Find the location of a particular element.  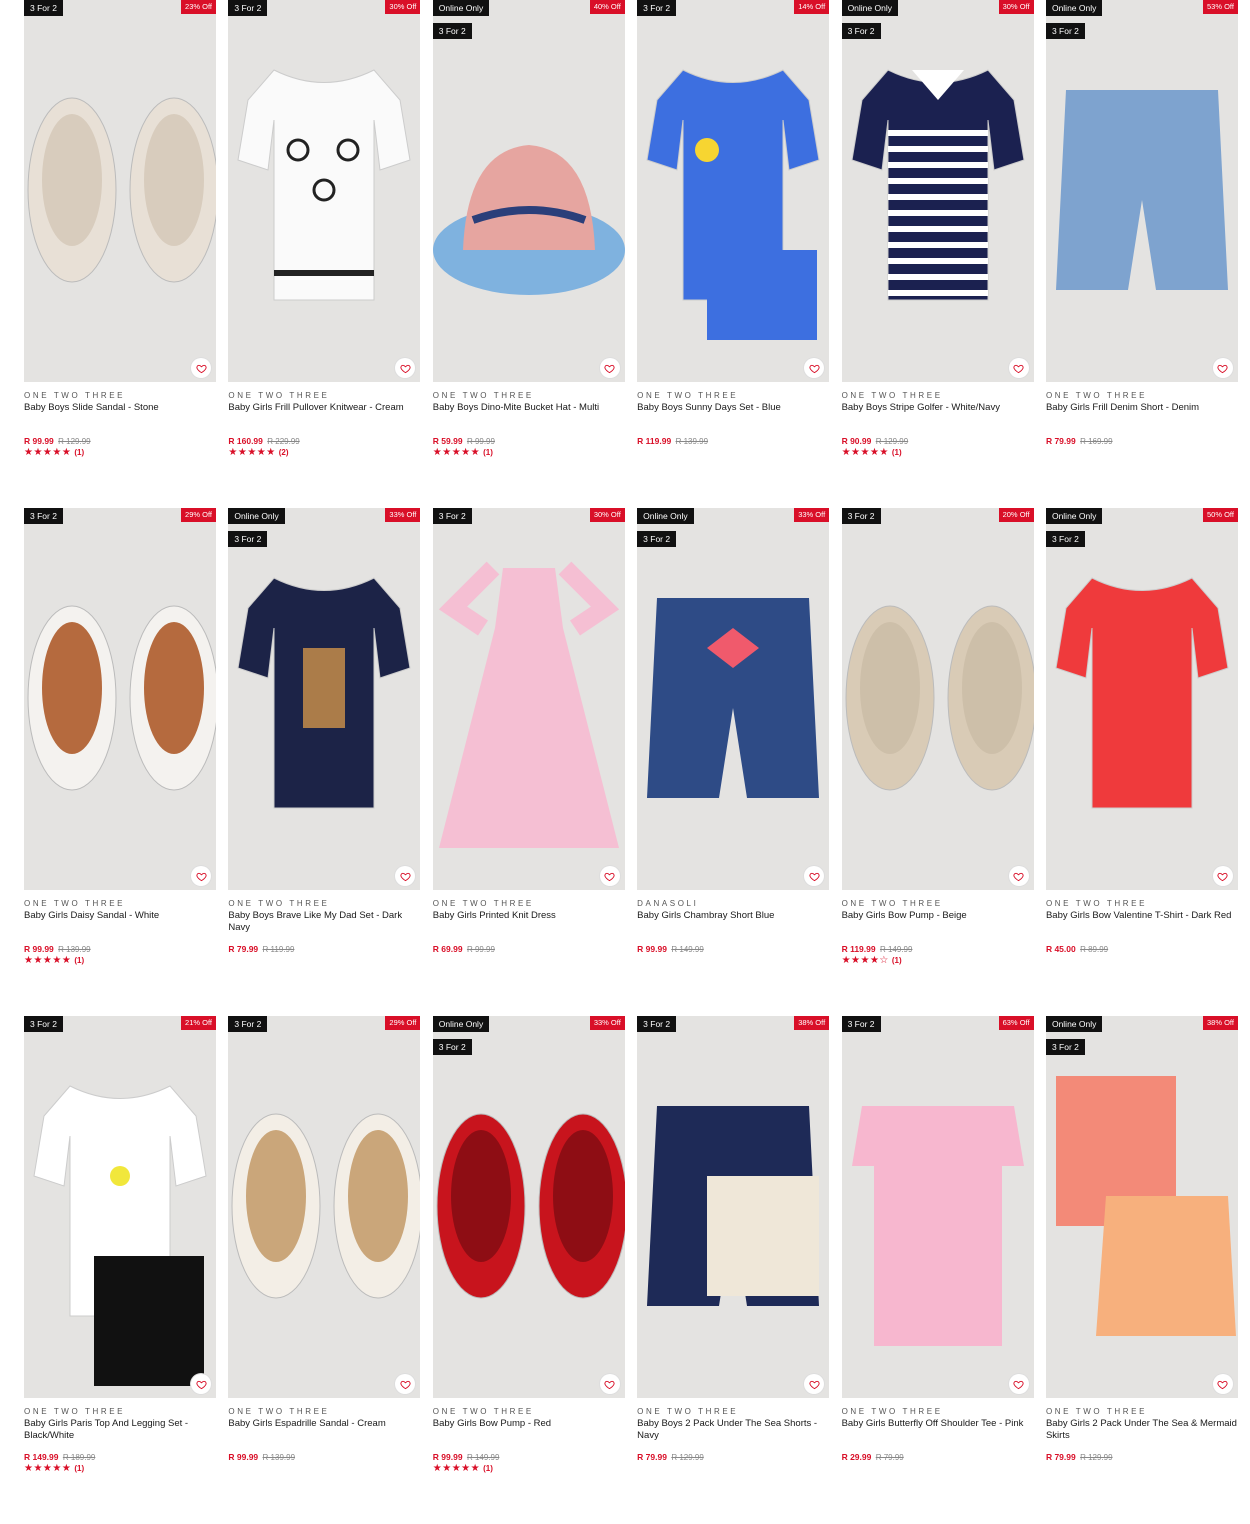

product-image: 3 For 2 20% Off is located at coordinates (937, 699).